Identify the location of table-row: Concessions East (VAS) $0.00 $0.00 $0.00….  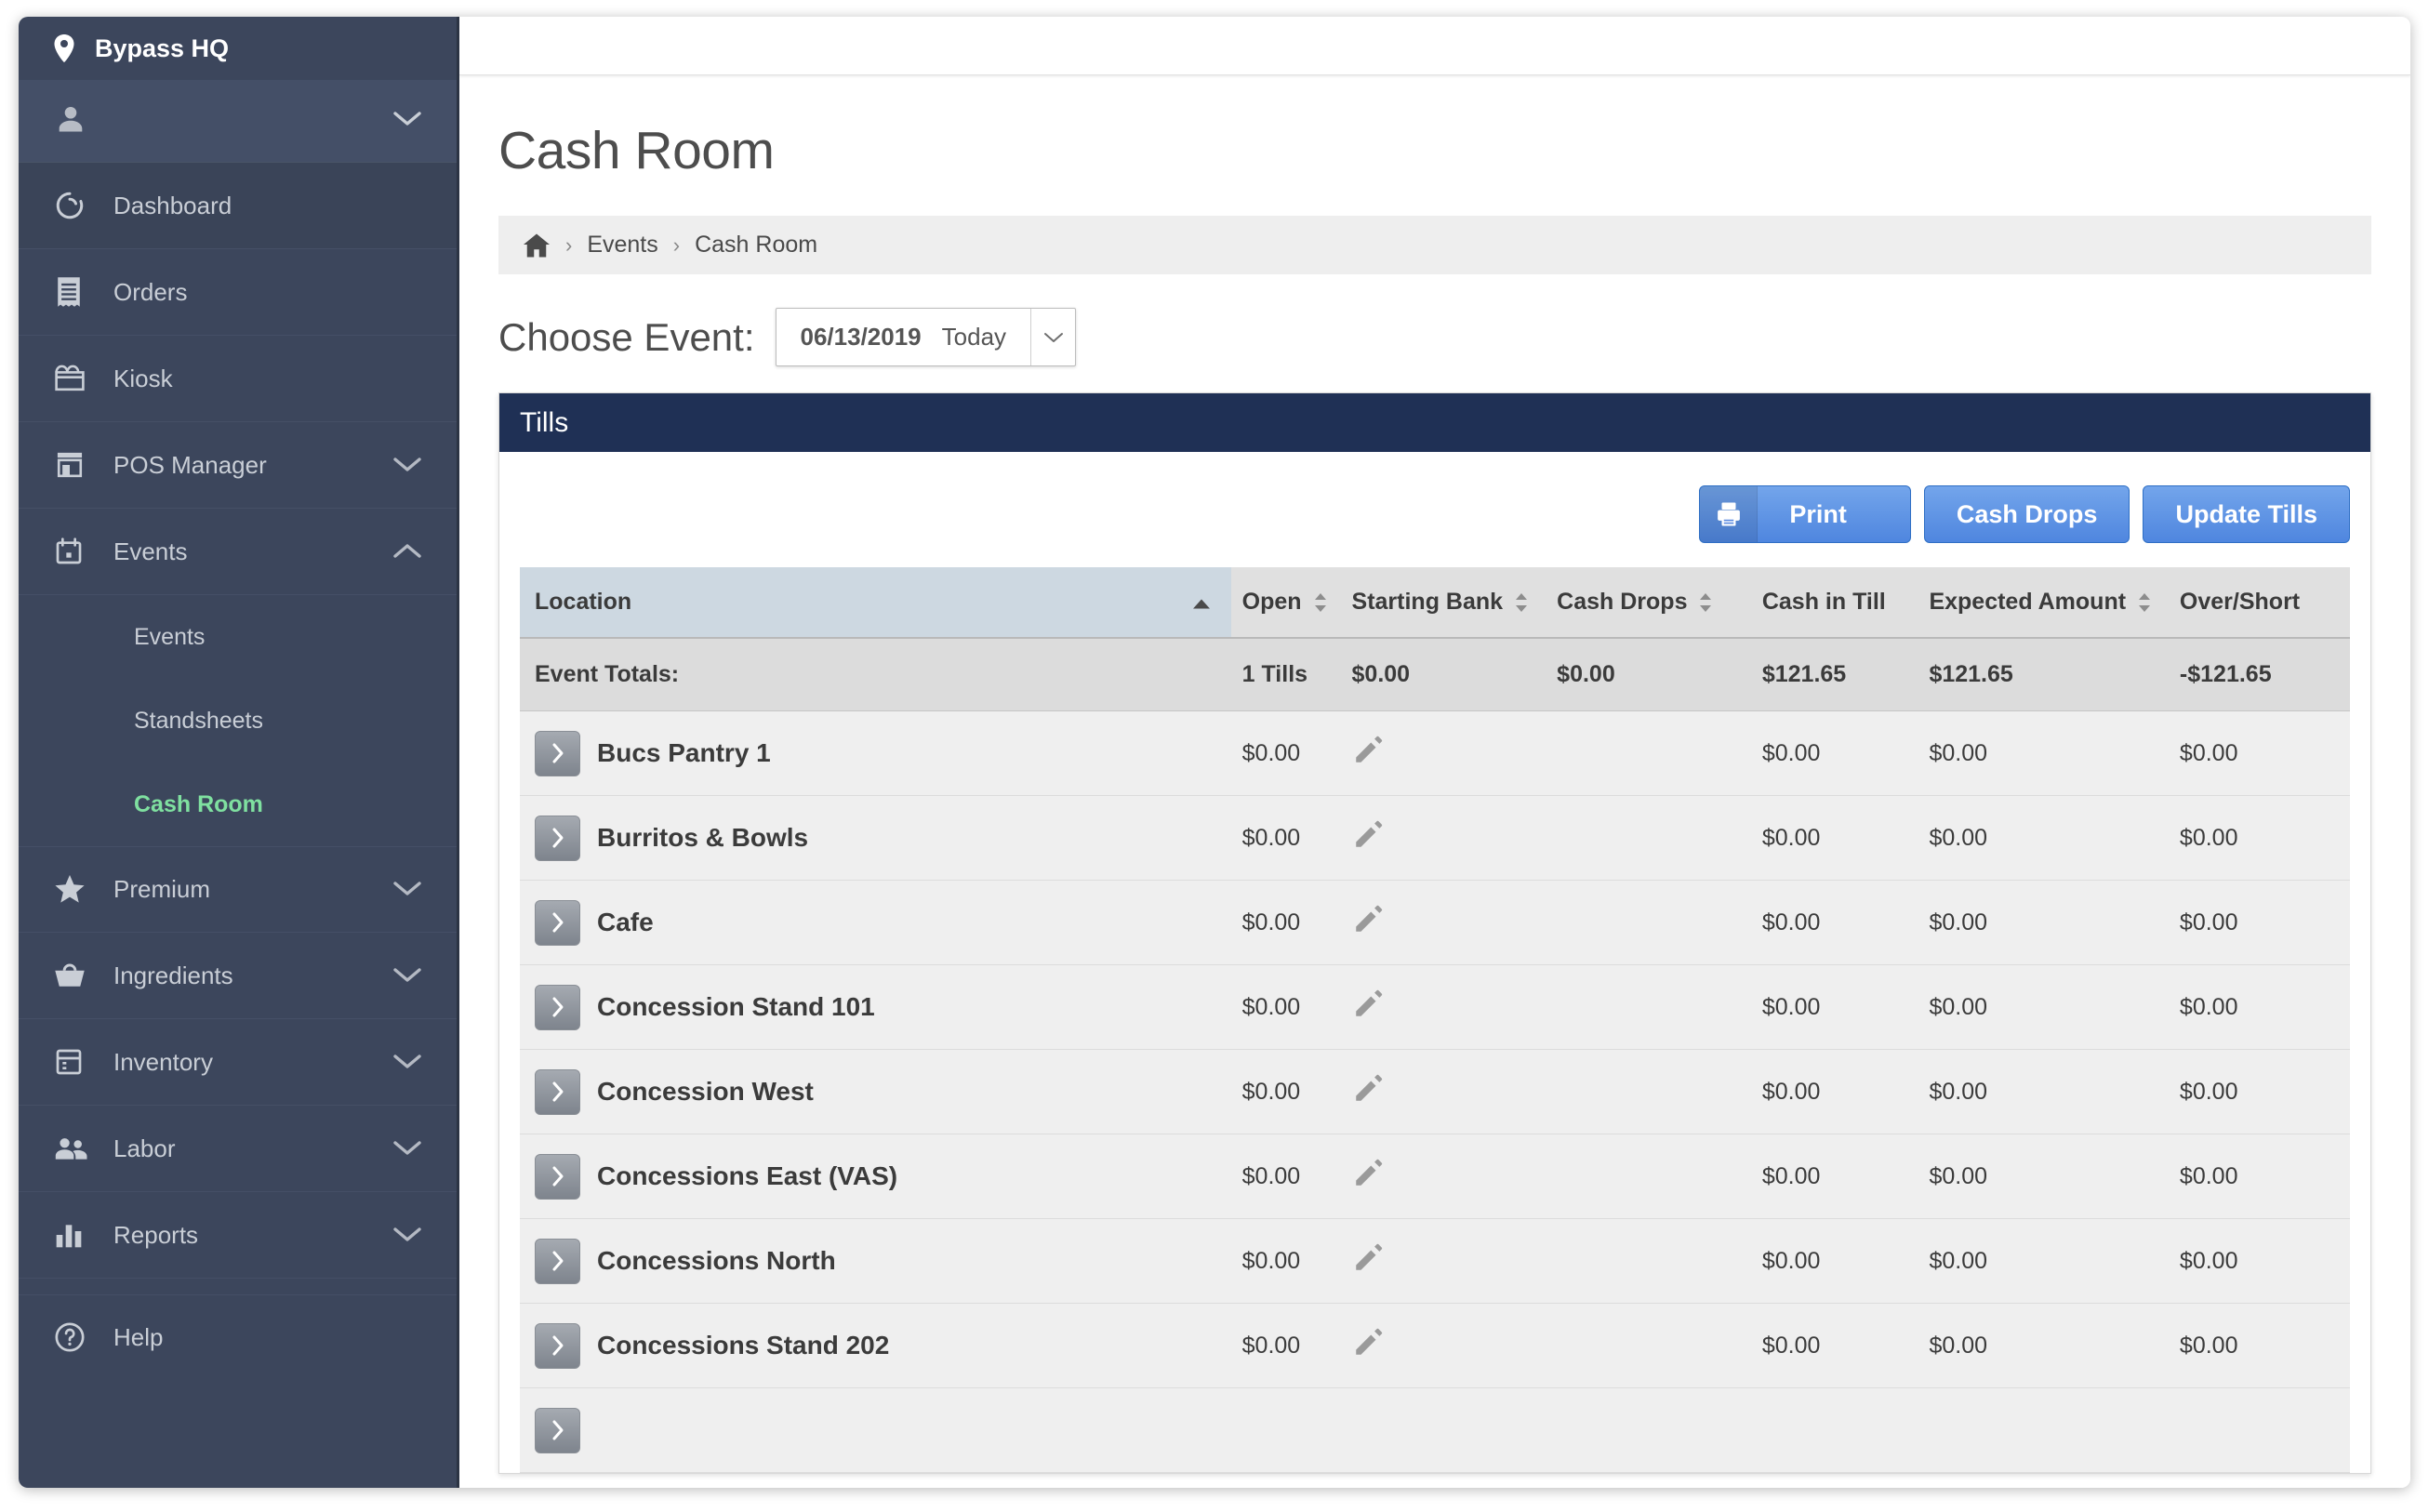
(1435, 1176).